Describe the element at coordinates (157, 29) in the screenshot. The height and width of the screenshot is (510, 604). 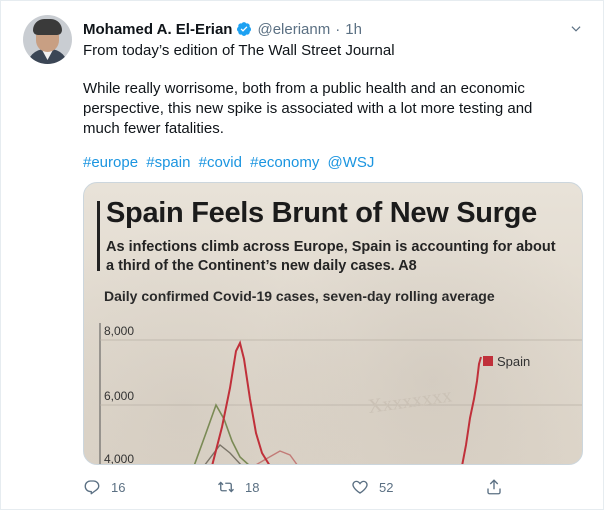
I see `author-name: Mohamed A. El-Erian` at that location.